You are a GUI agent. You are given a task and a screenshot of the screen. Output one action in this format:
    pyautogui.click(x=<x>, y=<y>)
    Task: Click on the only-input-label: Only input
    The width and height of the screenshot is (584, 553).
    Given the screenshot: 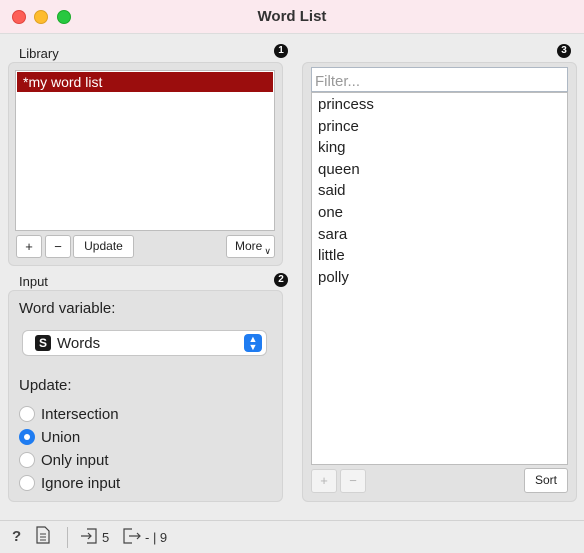 What is the action you would take?
    pyautogui.click(x=75, y=460)
    